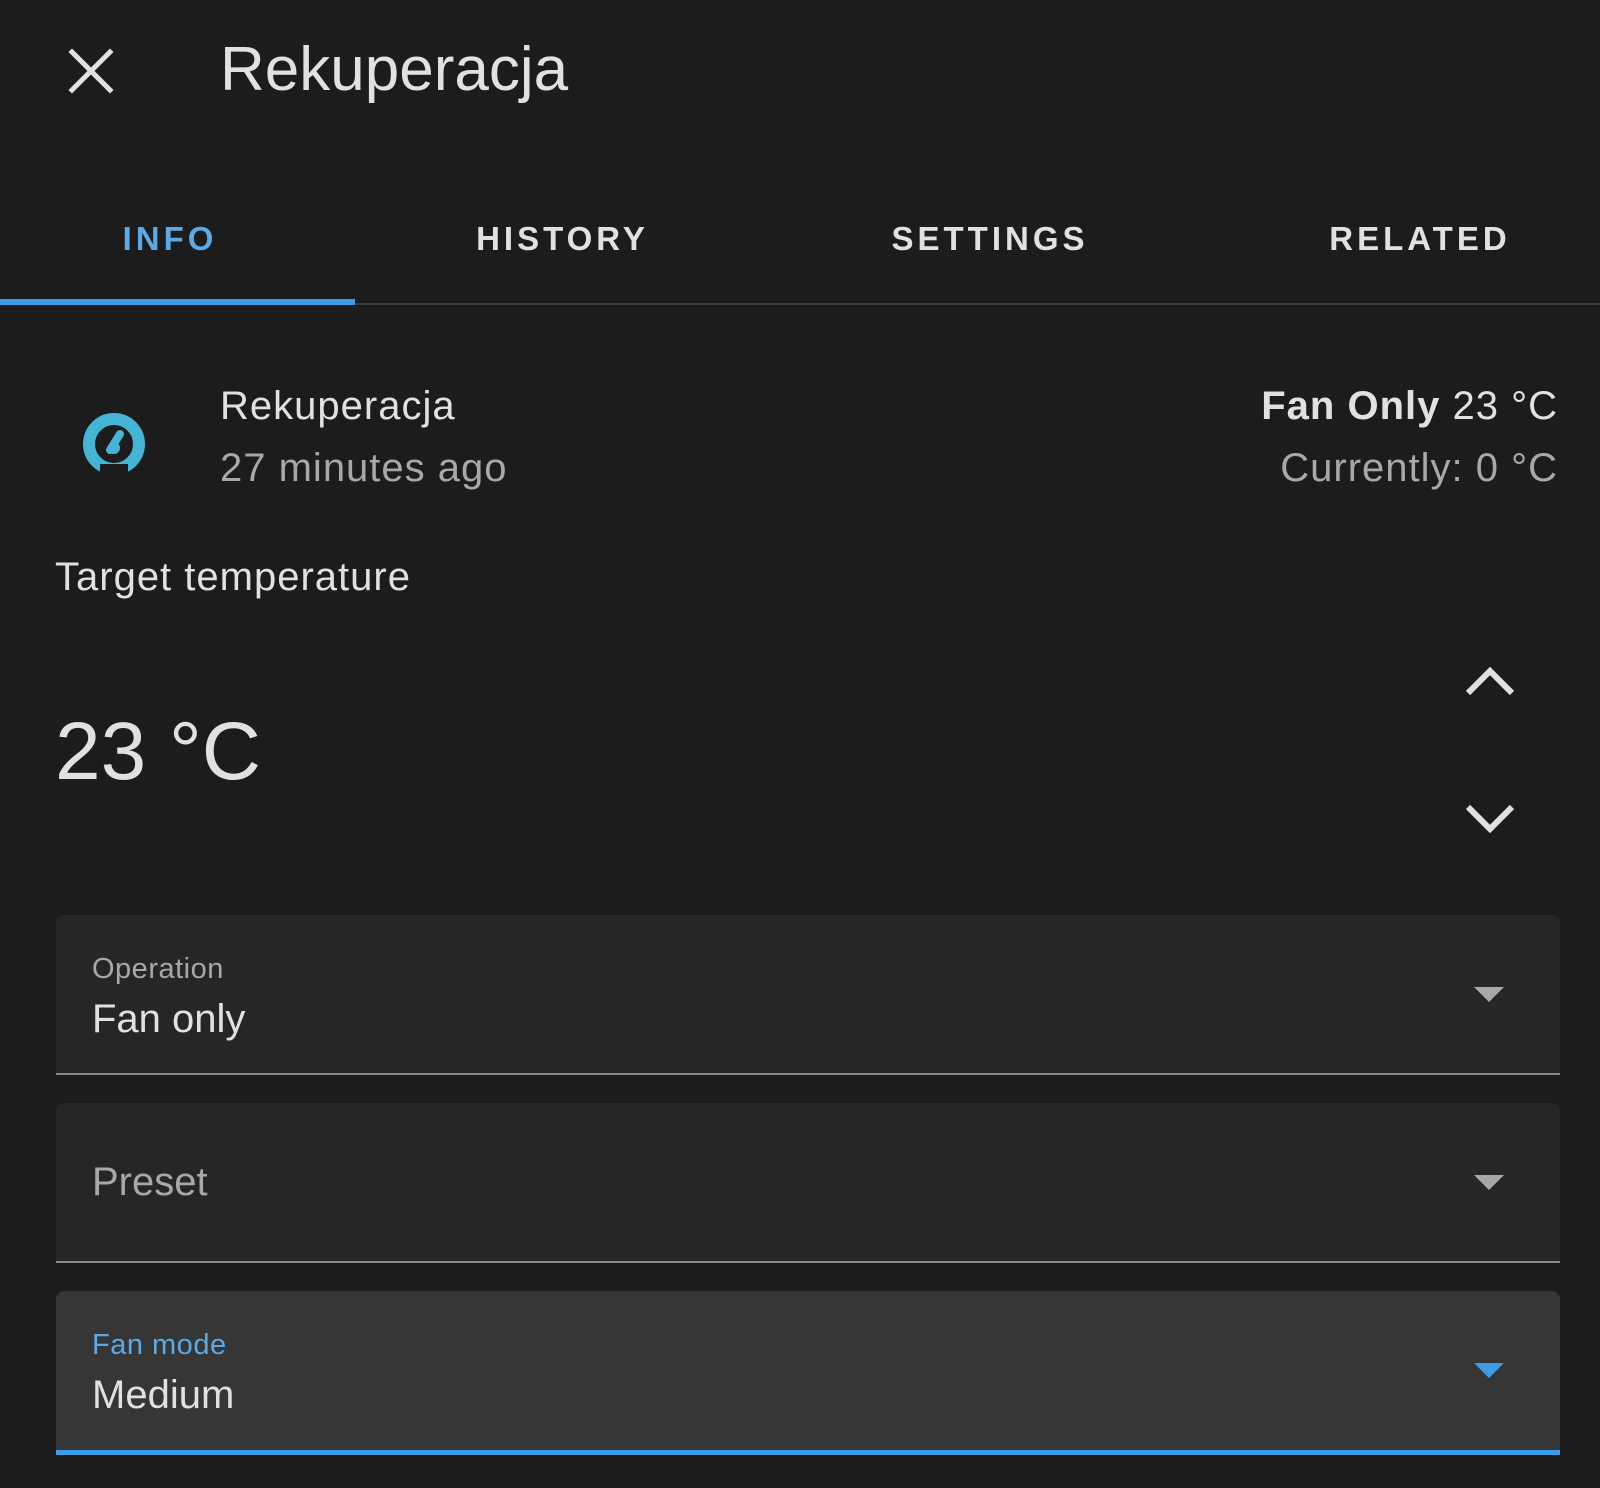 This screenshot has width=1600, height=1488. Describe the element at coordinates (114, 444) in the screenshot. I see `thermostat-dial-icon` at that location.